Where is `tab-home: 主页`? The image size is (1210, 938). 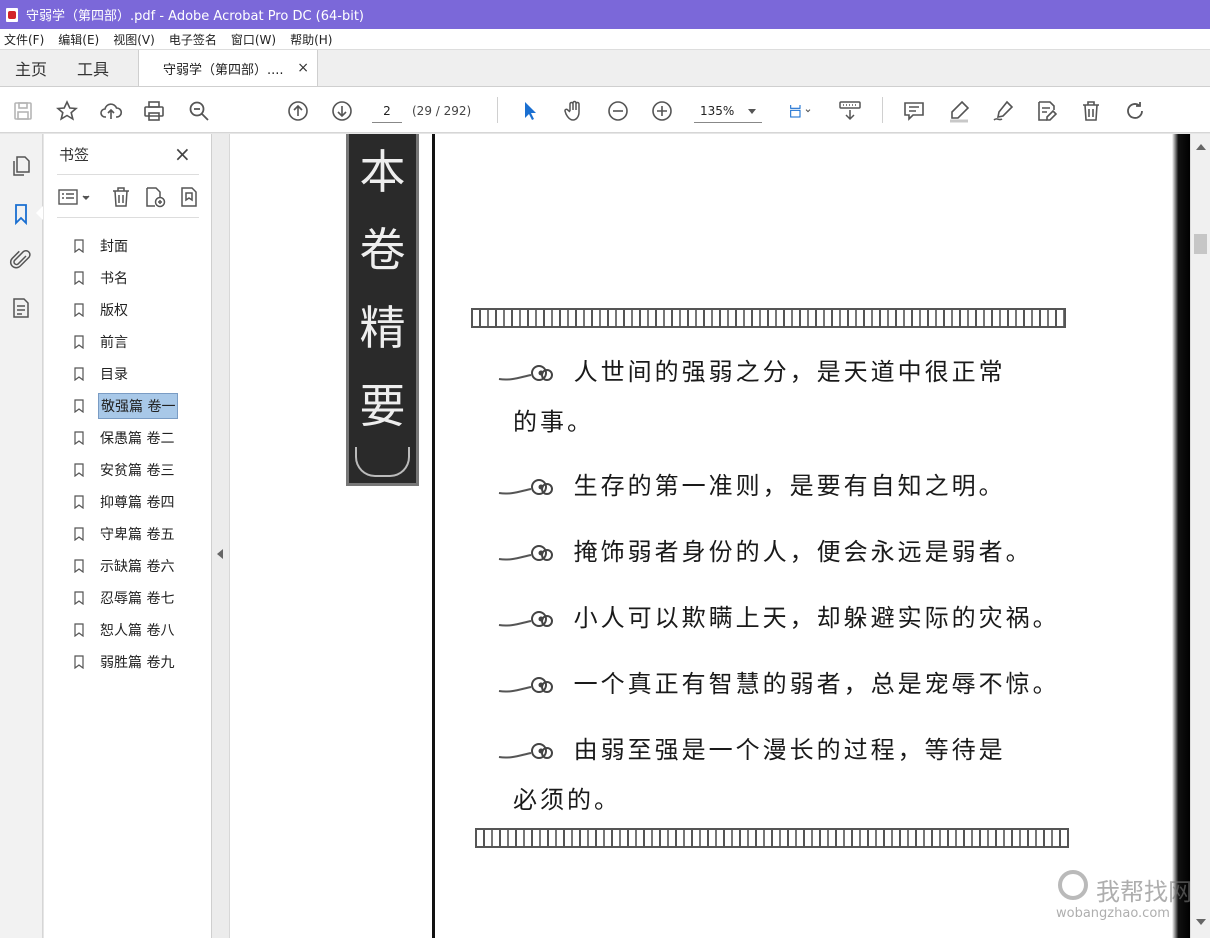
tab-home: 主页 is located at coordinates (31, 68).